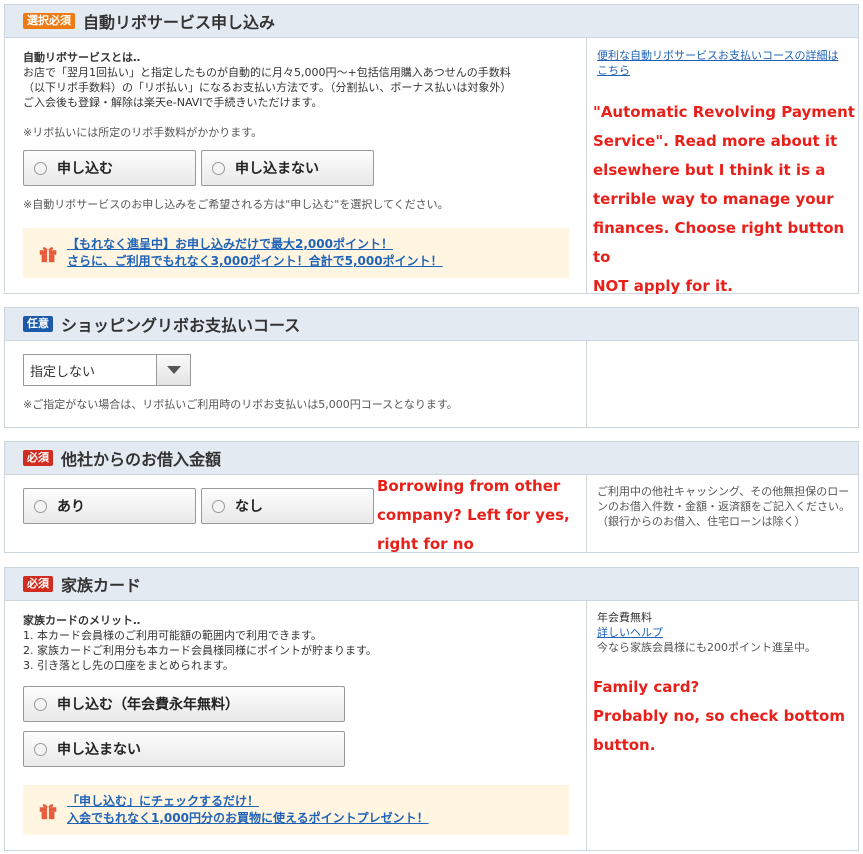 The width and height of the screenshot is (863, 854). What do you see at coordinates (715, 141) in the screenshot?
I see `annotation-line: Service". Read more about it` at bounding box center [715, 141].